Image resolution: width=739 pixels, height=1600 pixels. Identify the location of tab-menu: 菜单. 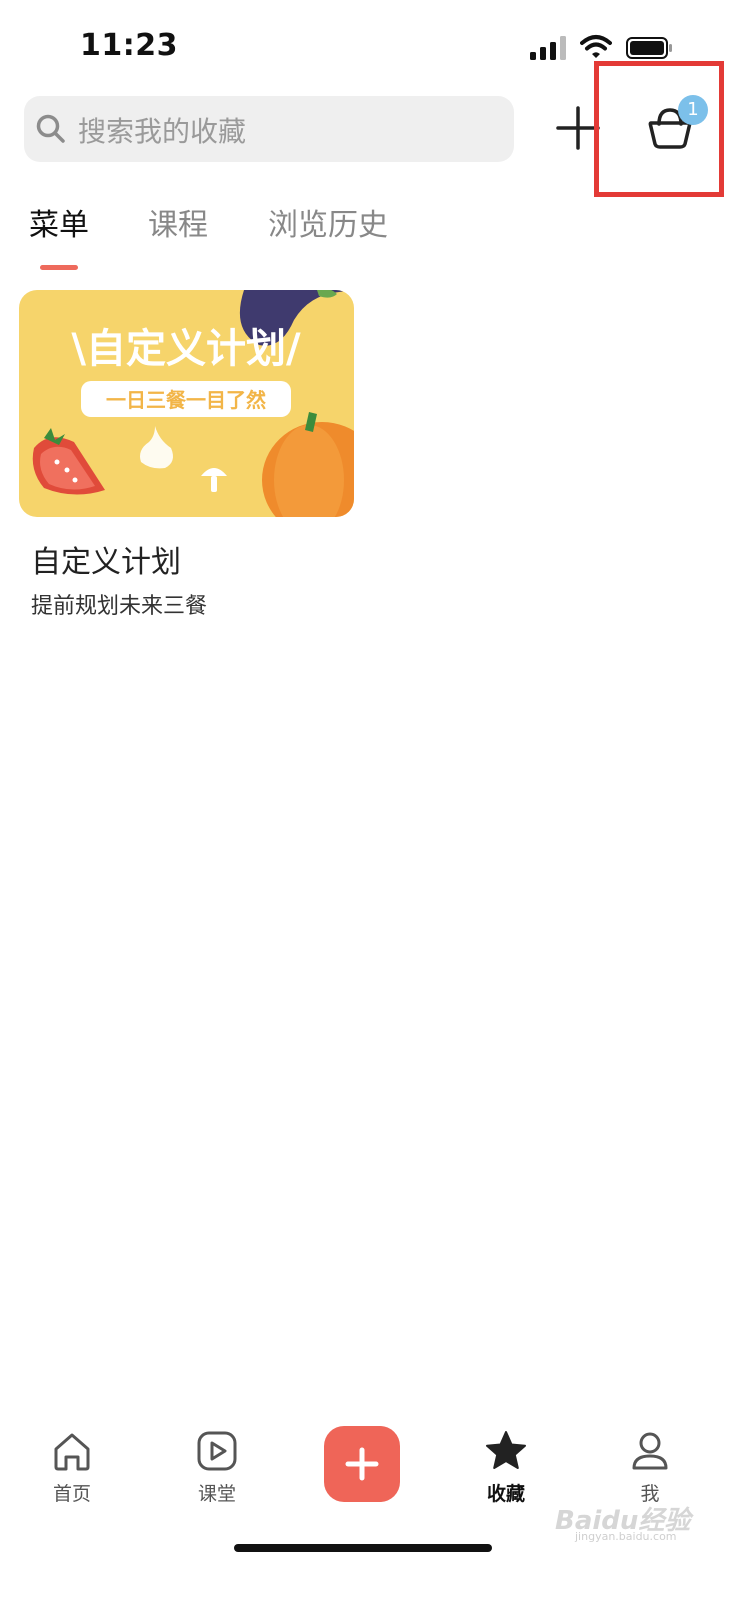
(59, 222).